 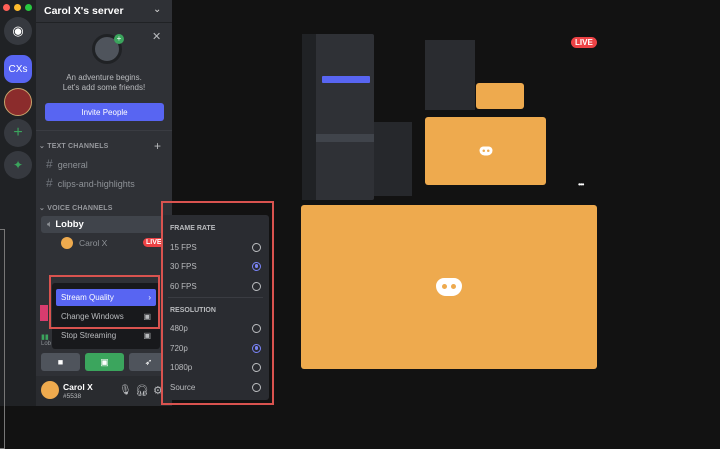 I want to click on channel-clips-and-highlights: # clips-and-highlights, so click(x=90, y=183).